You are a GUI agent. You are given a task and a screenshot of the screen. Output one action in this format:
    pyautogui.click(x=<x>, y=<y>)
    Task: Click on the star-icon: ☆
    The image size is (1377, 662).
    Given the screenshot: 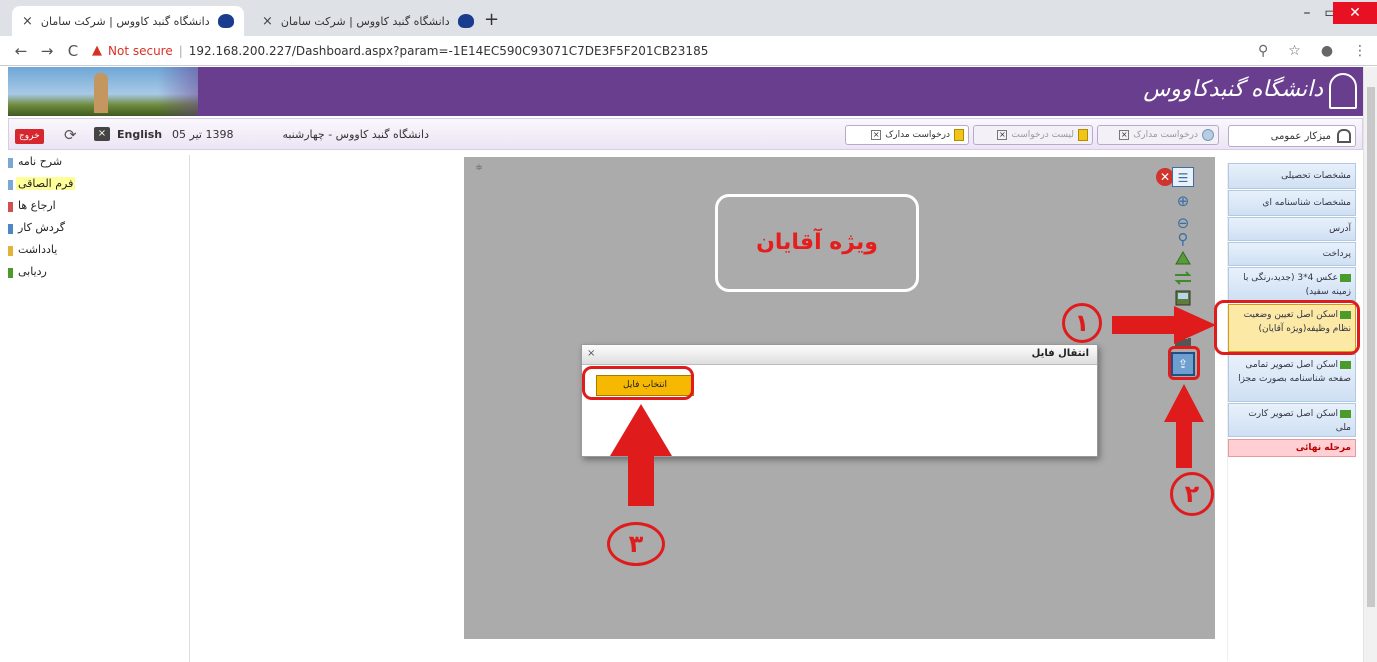 What is the action you would take?
    pyautogui.click(x=1294, y=51)
    